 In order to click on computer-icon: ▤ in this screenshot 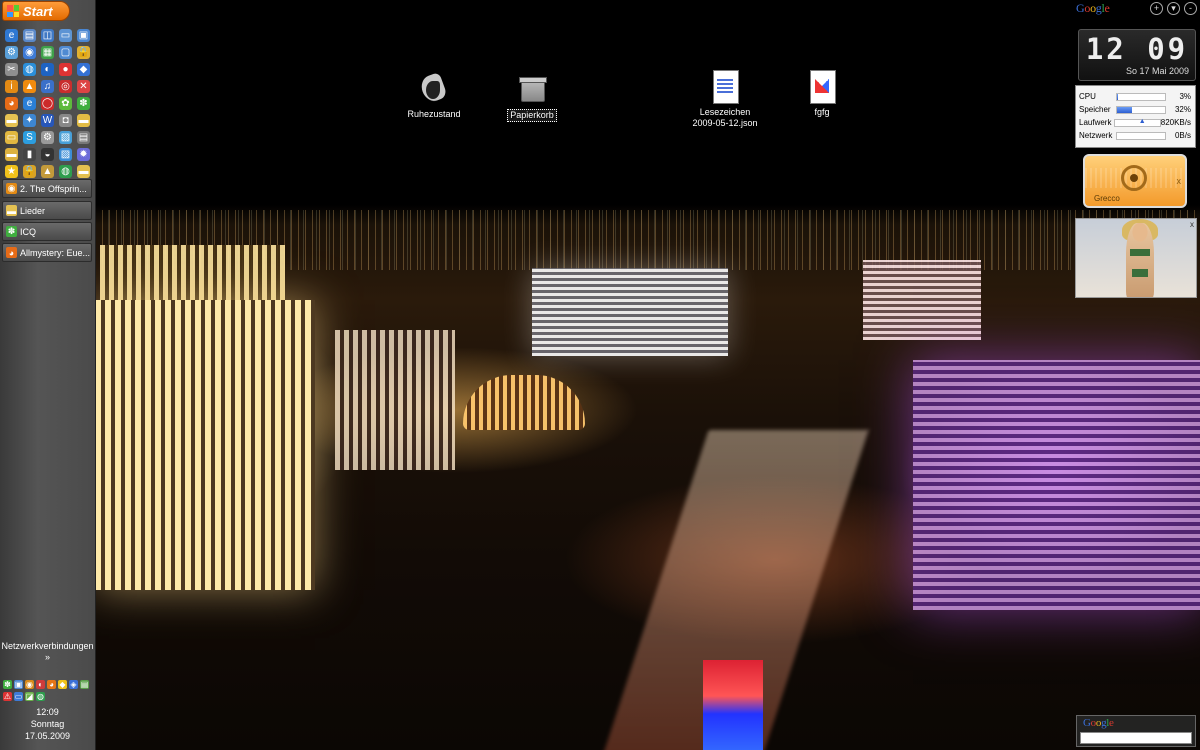, I will do `click(29, 35)`.